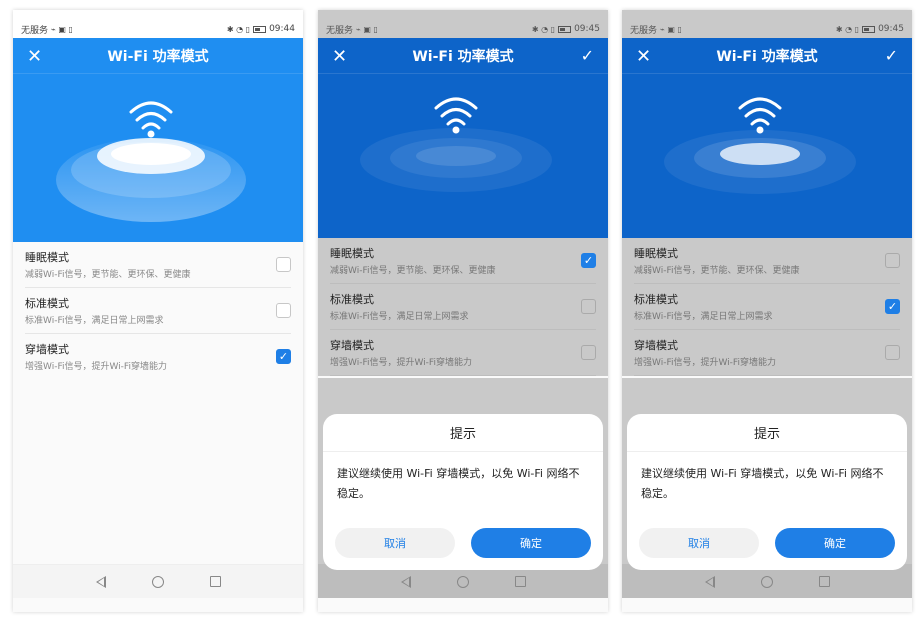  I want to click on status-bar: 无服务 ⌁ ▣ ▯ ✱ ◔ ▯ 09:44, so click(158, 24).